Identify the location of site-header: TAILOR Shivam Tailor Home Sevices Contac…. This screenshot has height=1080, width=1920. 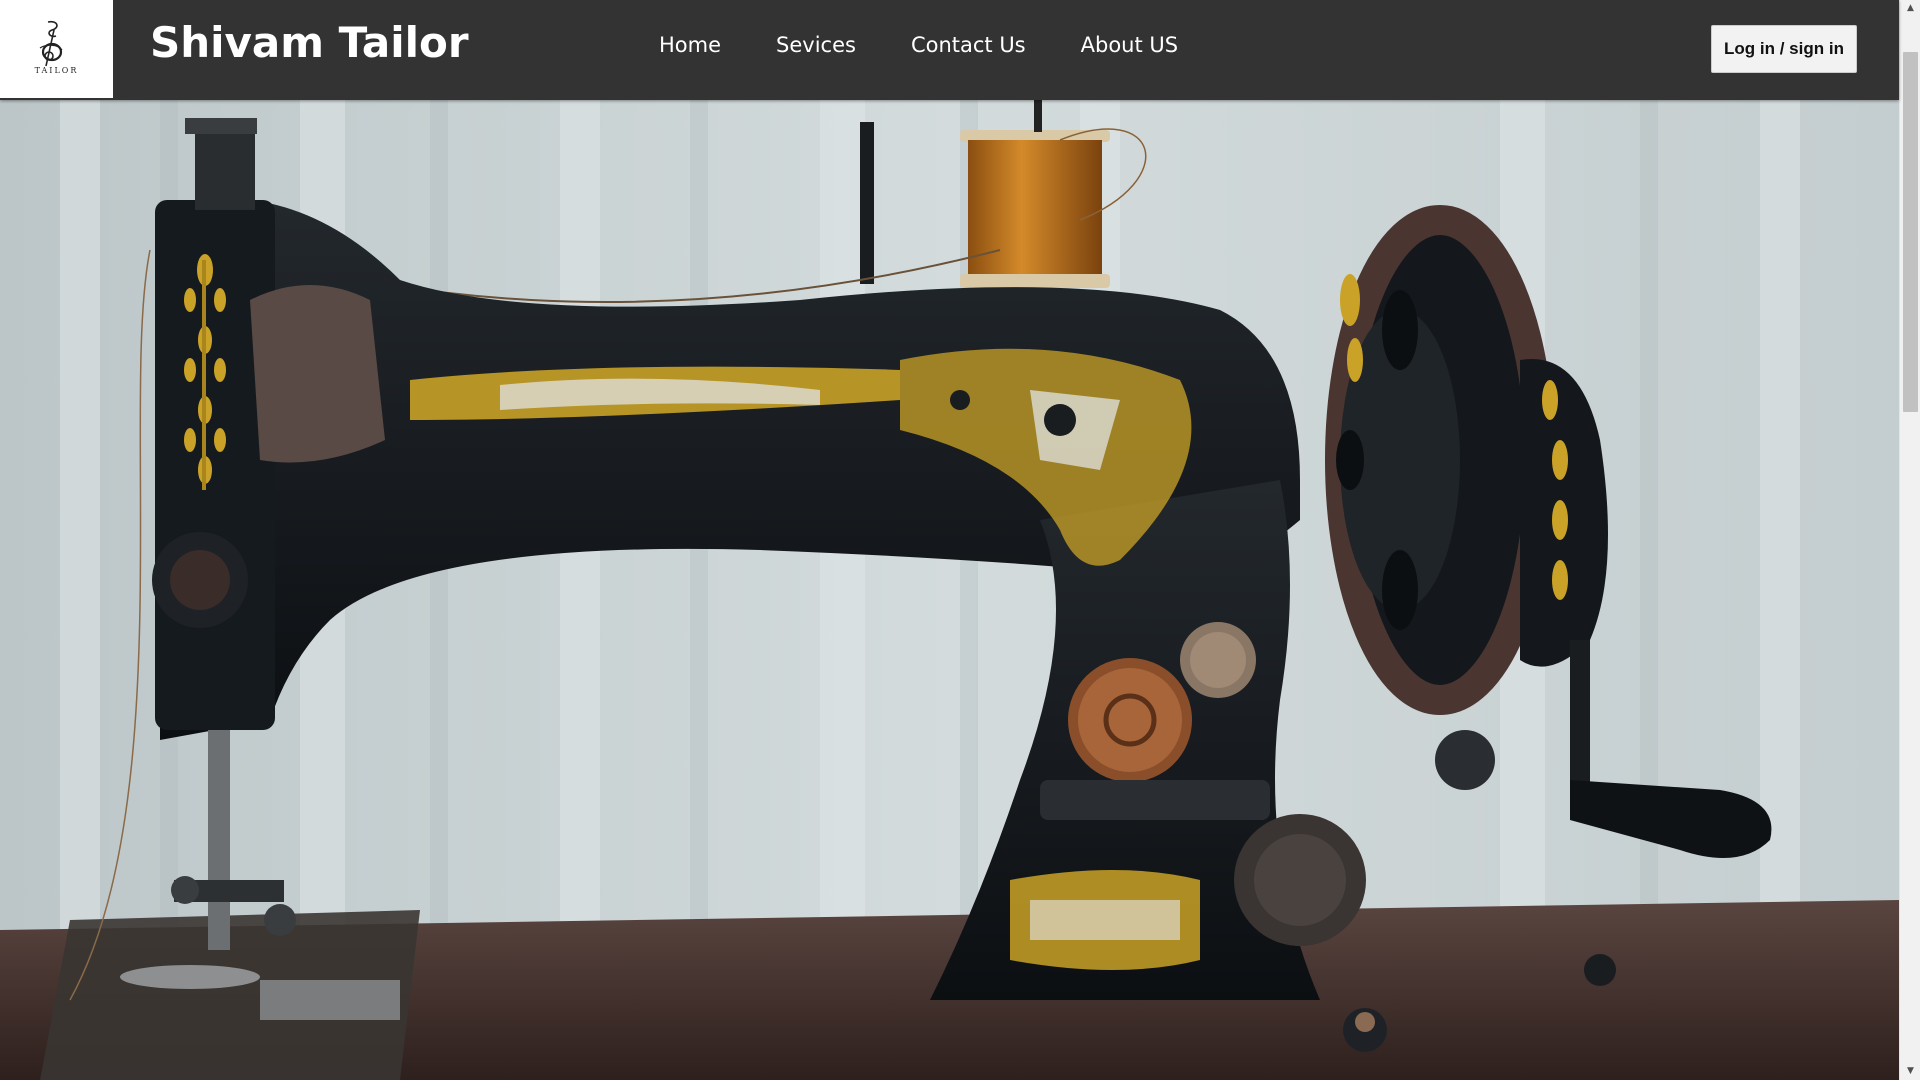
(949, 50).